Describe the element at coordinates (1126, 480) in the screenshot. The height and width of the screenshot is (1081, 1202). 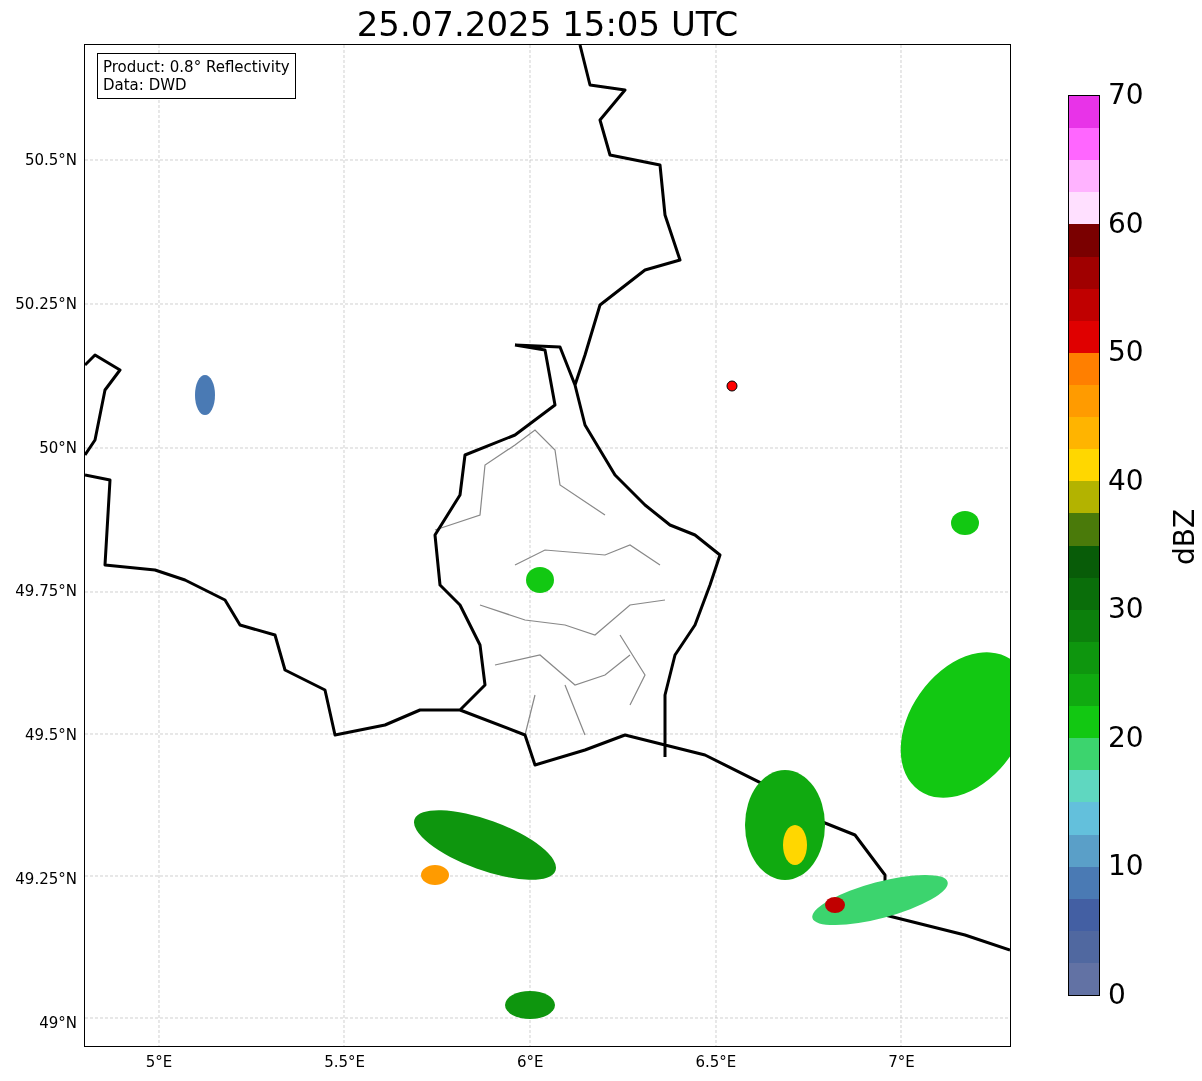
I see `colorbar-tick-label: 40` at that location.